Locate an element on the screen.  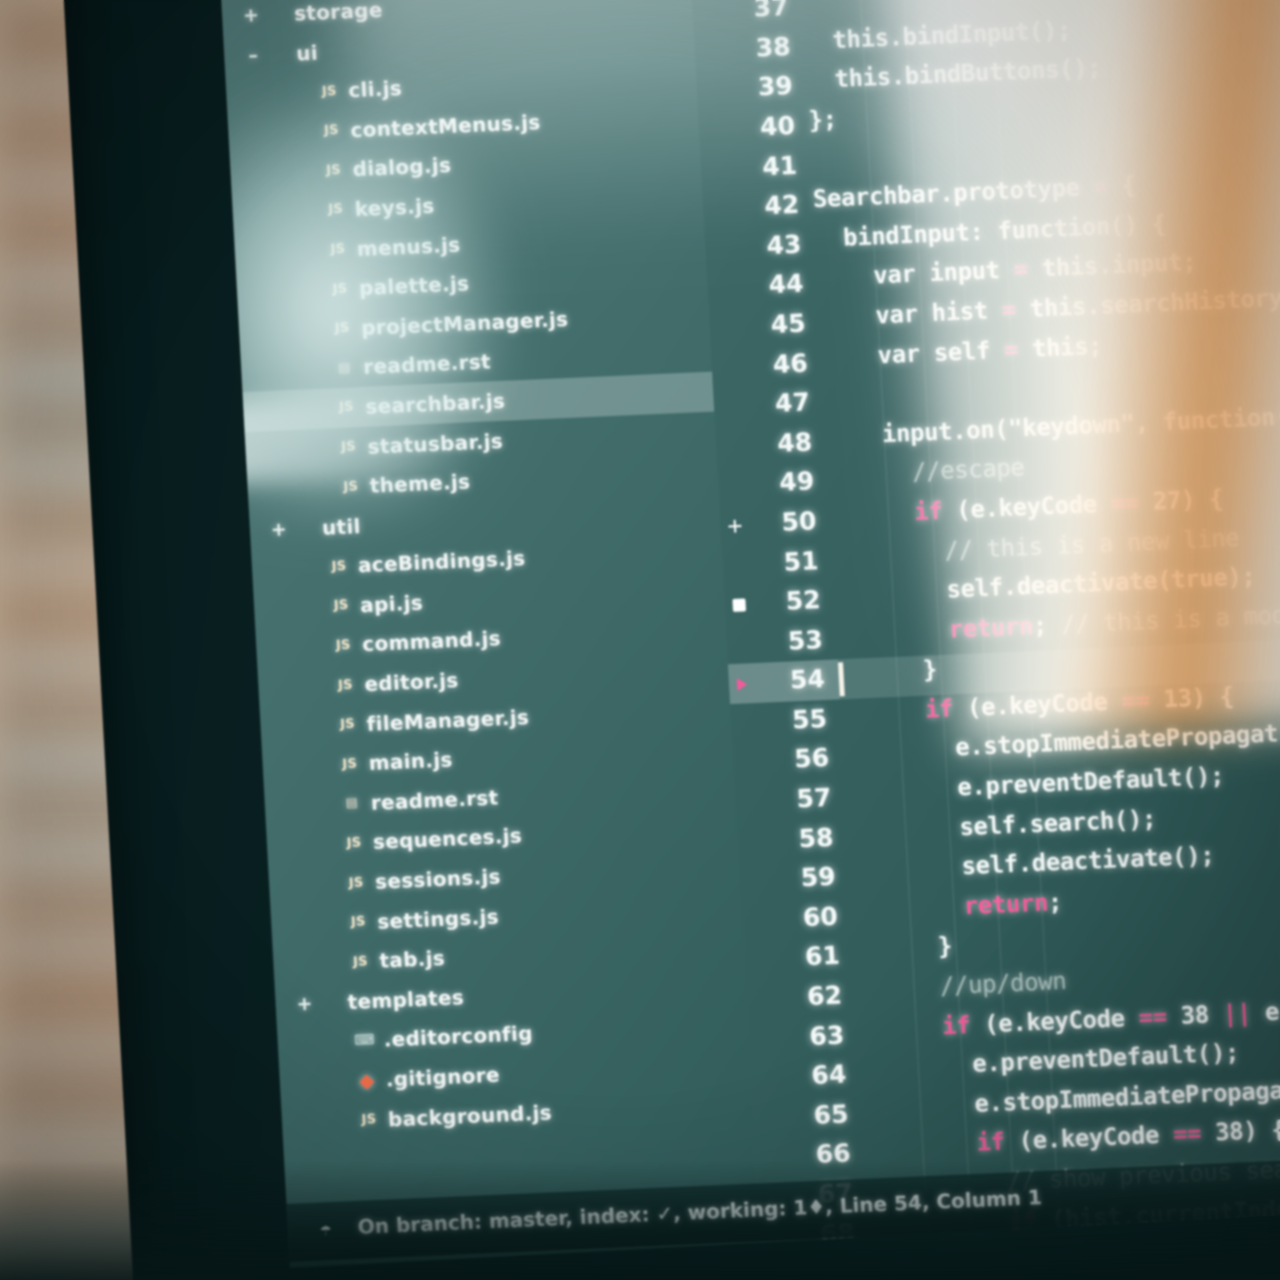
gutter-row: 64 is located at coordinates (805, 1077).